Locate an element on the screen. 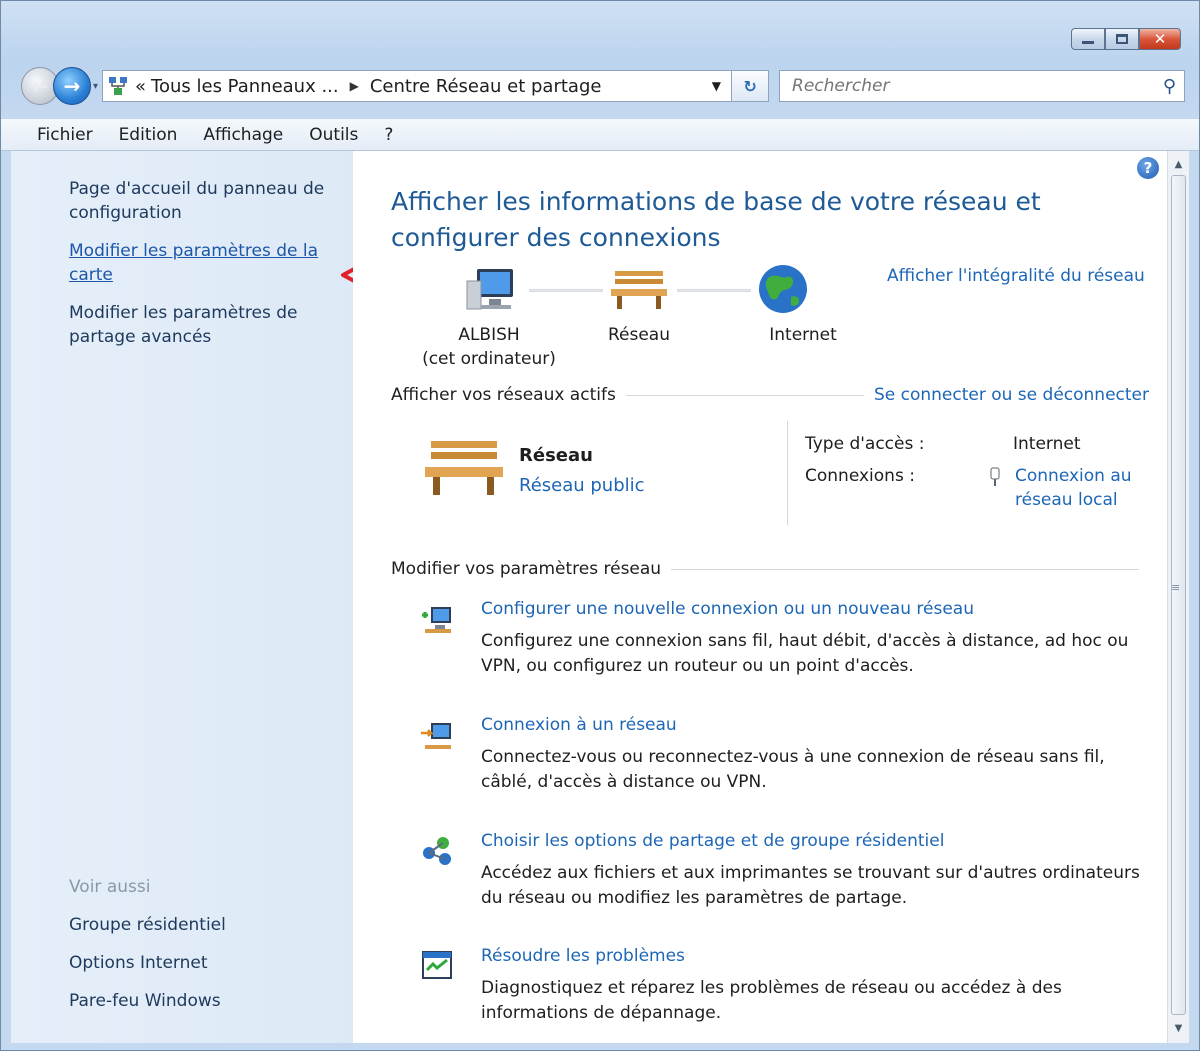 The width and height of the screenshot is (1200, 1051). minimize-button is located at coordinates (1088, 39).